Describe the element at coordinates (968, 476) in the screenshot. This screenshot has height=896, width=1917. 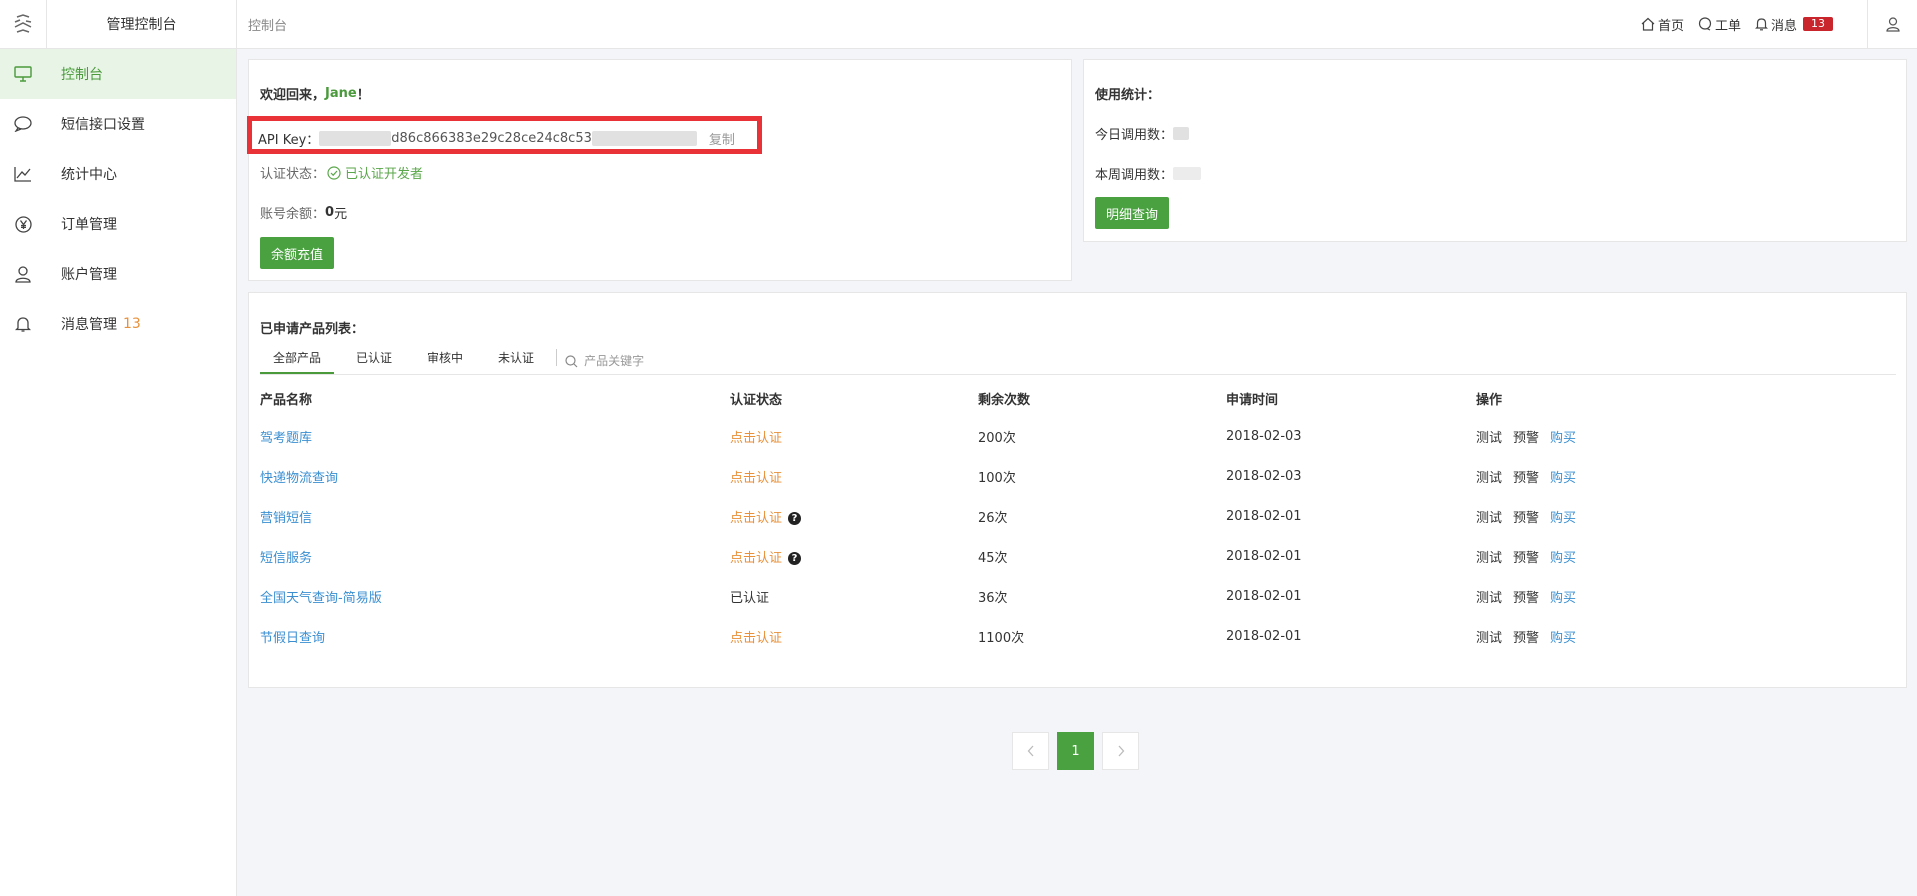
I see `table-row: 快递物流查询 点击认证 100次 2018-02-03 测试 预警 购买` at that location.